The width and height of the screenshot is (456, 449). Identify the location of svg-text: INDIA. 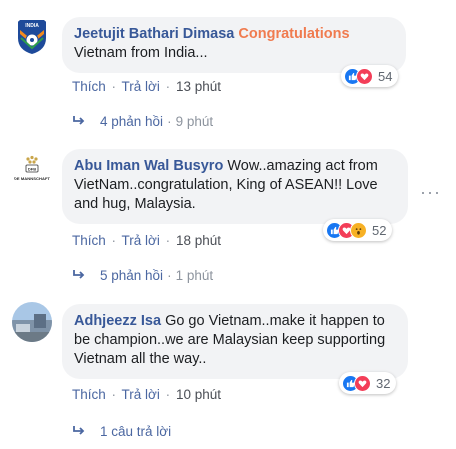
(32, 26).